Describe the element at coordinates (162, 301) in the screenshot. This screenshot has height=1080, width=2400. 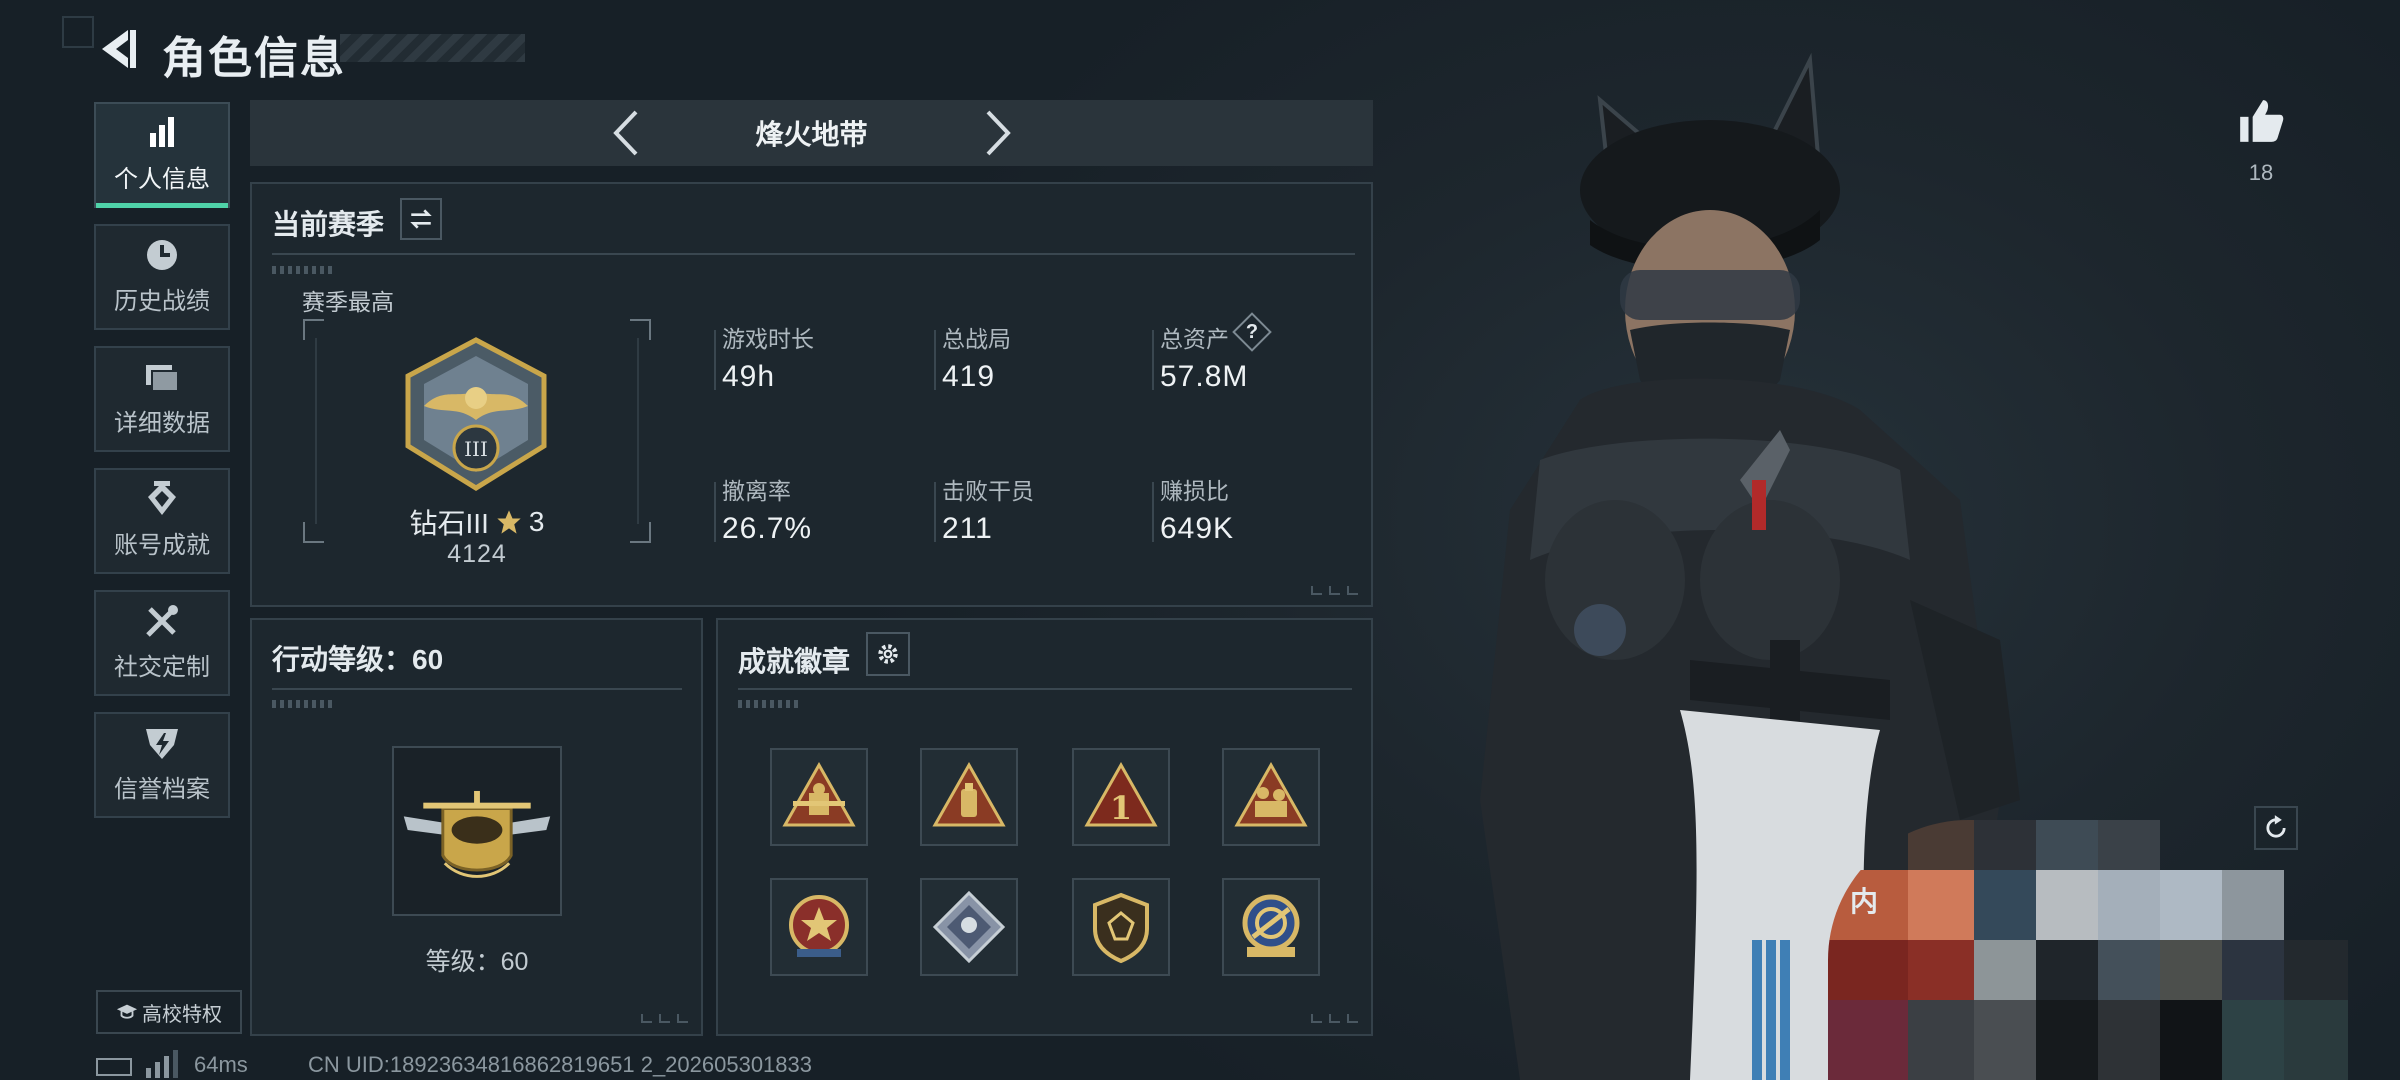
I see `sidebar-item-label: 历史战绩` at that location.